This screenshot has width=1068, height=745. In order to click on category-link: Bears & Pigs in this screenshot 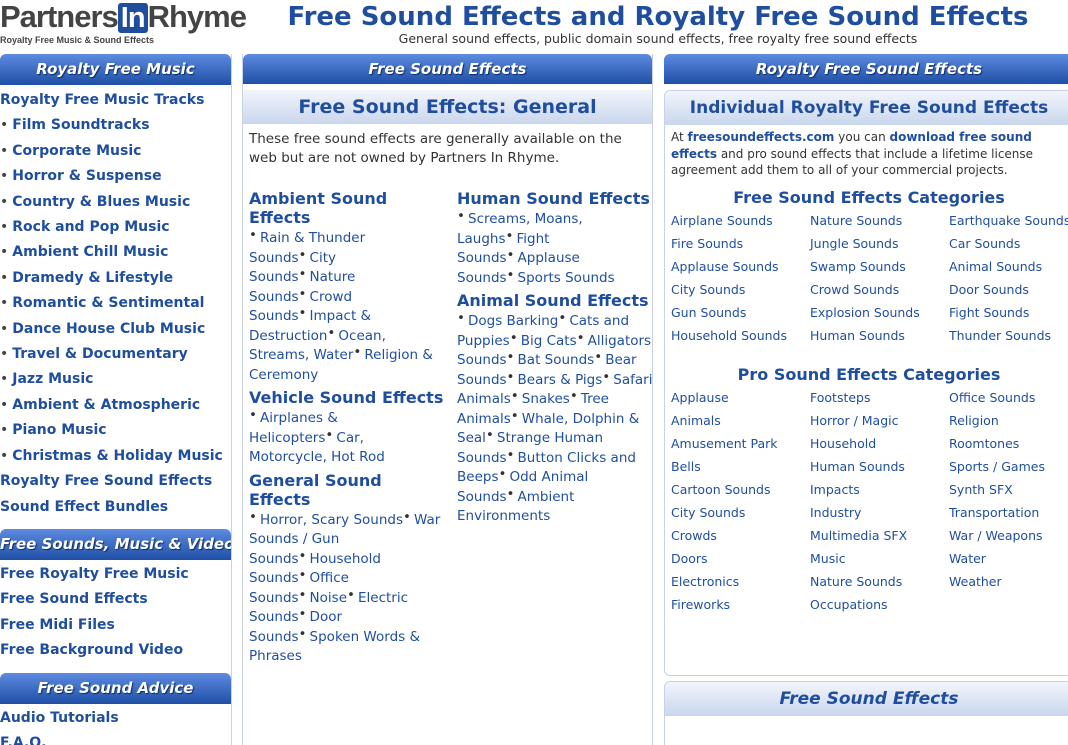, I will do `click(555, 380)`.